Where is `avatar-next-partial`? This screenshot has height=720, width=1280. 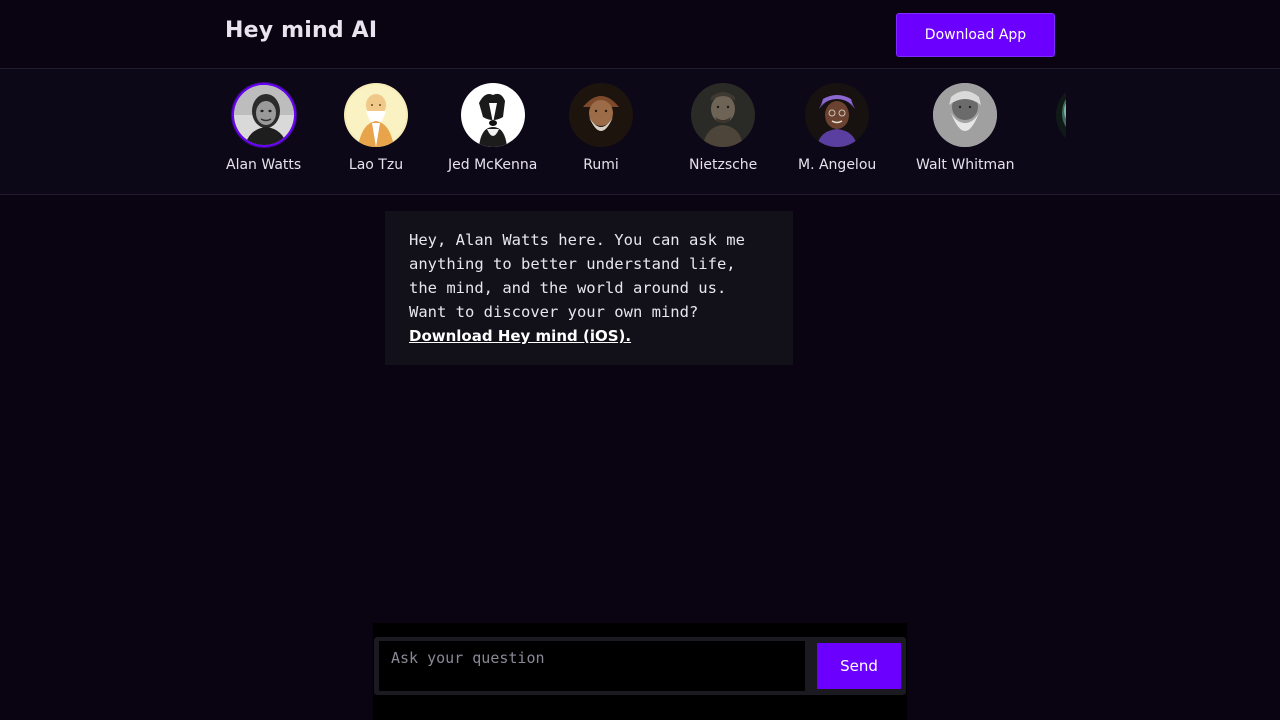 avatar-next-partial is located at coordinates (1061, 115).